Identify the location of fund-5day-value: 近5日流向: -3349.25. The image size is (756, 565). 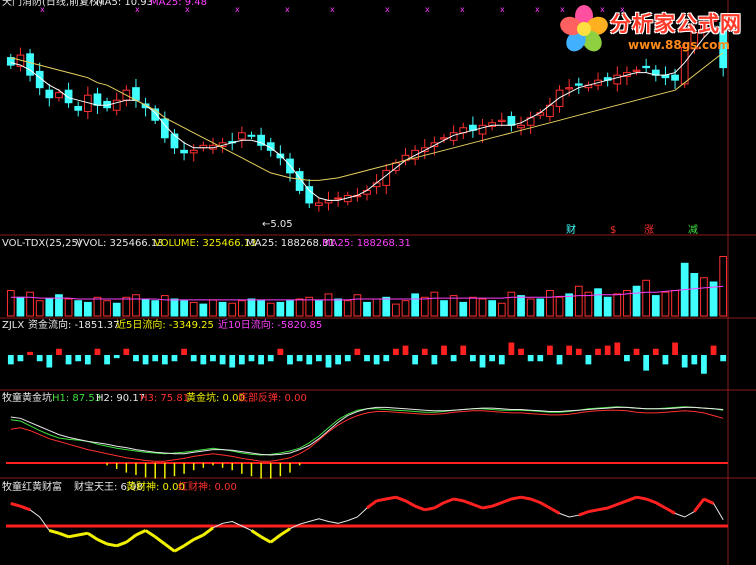
(165, 325).